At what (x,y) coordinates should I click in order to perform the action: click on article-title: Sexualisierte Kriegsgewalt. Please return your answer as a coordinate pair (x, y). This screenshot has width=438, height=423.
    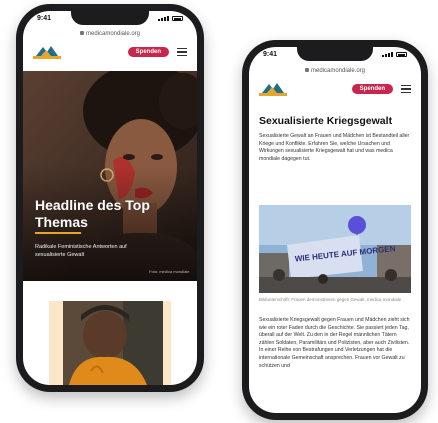
    Looking at the image, I should click on (326, 121).